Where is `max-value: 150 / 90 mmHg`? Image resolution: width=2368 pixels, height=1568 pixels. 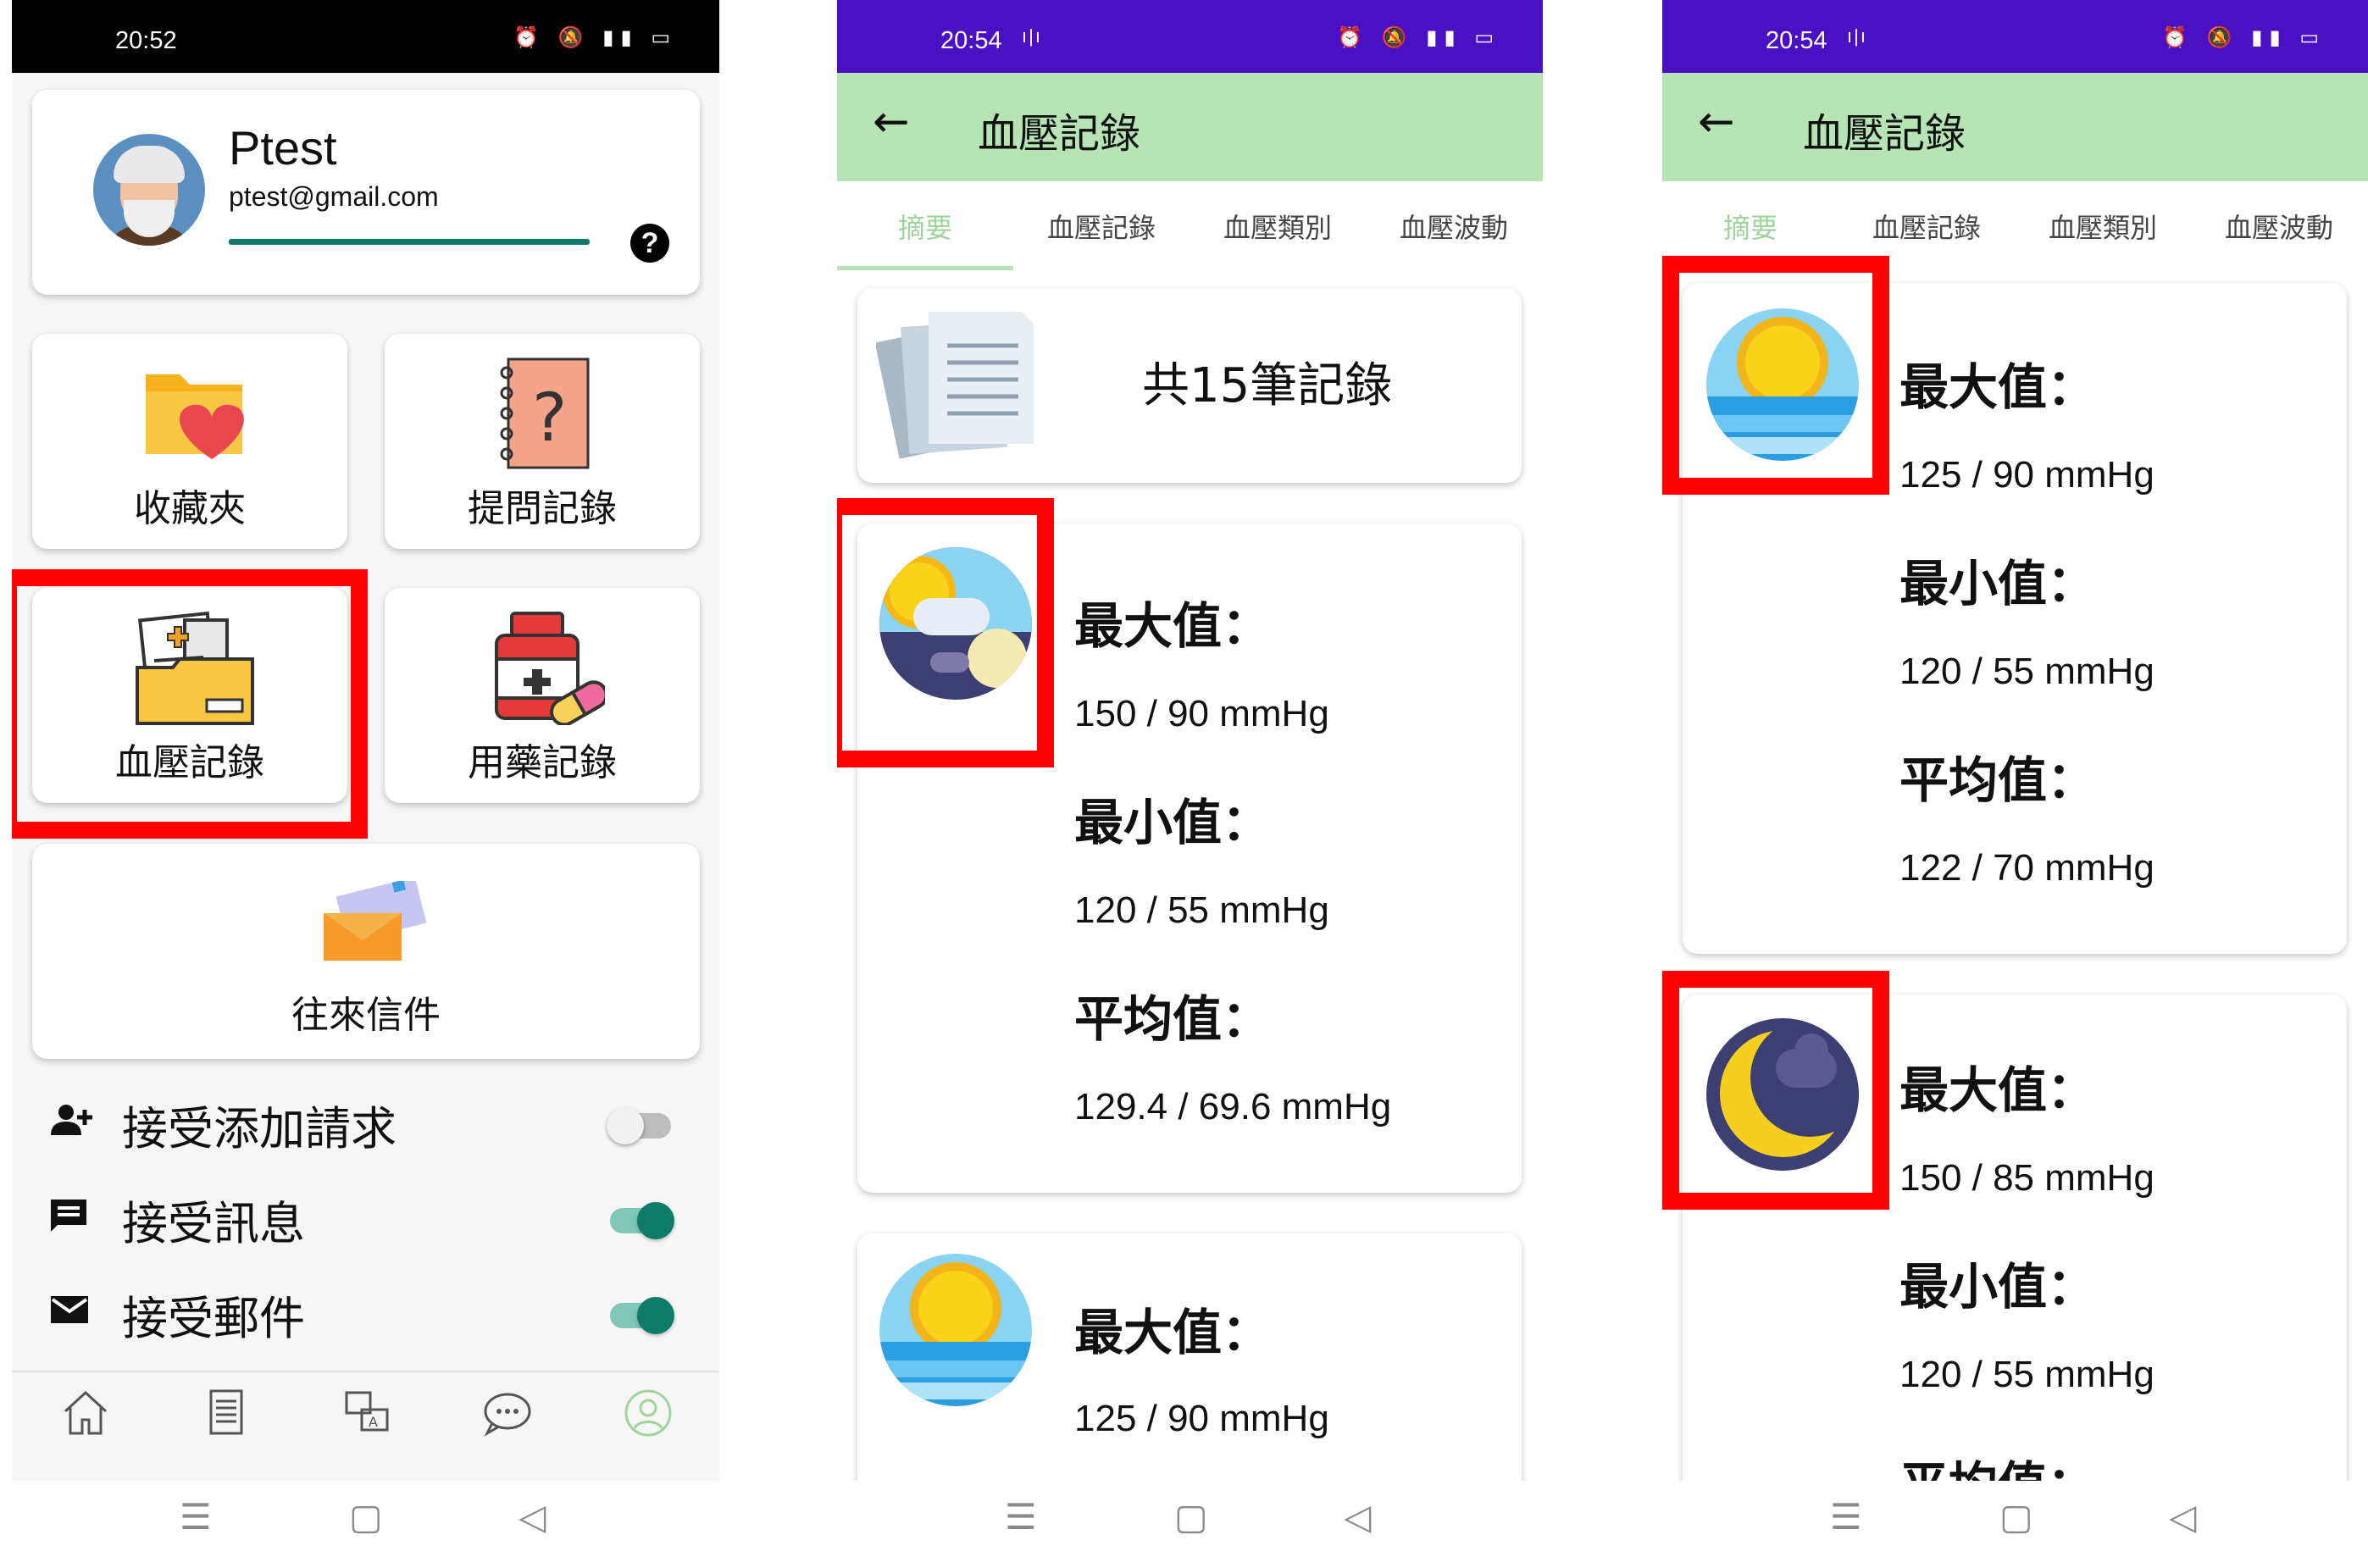
max-value: 150 / 90 mmHg is located at coordinates (1201, 713).